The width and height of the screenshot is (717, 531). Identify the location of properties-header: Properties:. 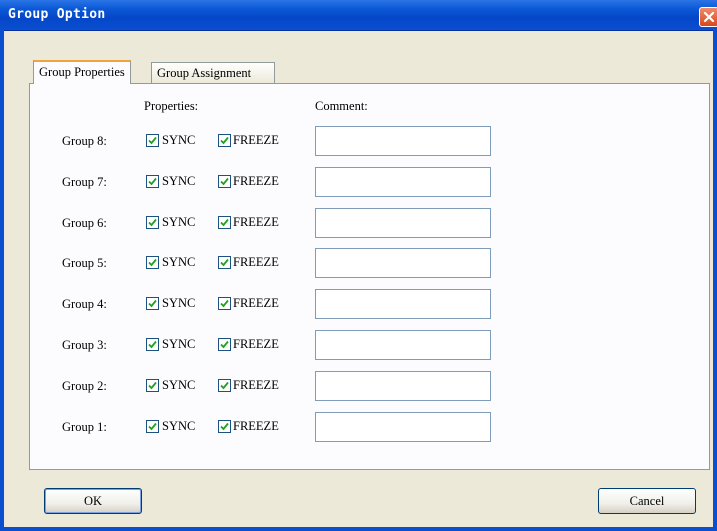
(171, 106).